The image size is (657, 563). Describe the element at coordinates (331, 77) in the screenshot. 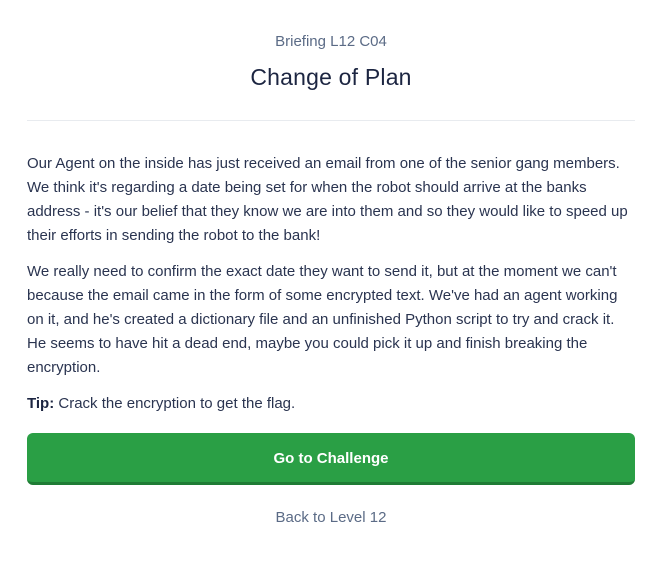

I see `page-title: Change of Plan` at that location.